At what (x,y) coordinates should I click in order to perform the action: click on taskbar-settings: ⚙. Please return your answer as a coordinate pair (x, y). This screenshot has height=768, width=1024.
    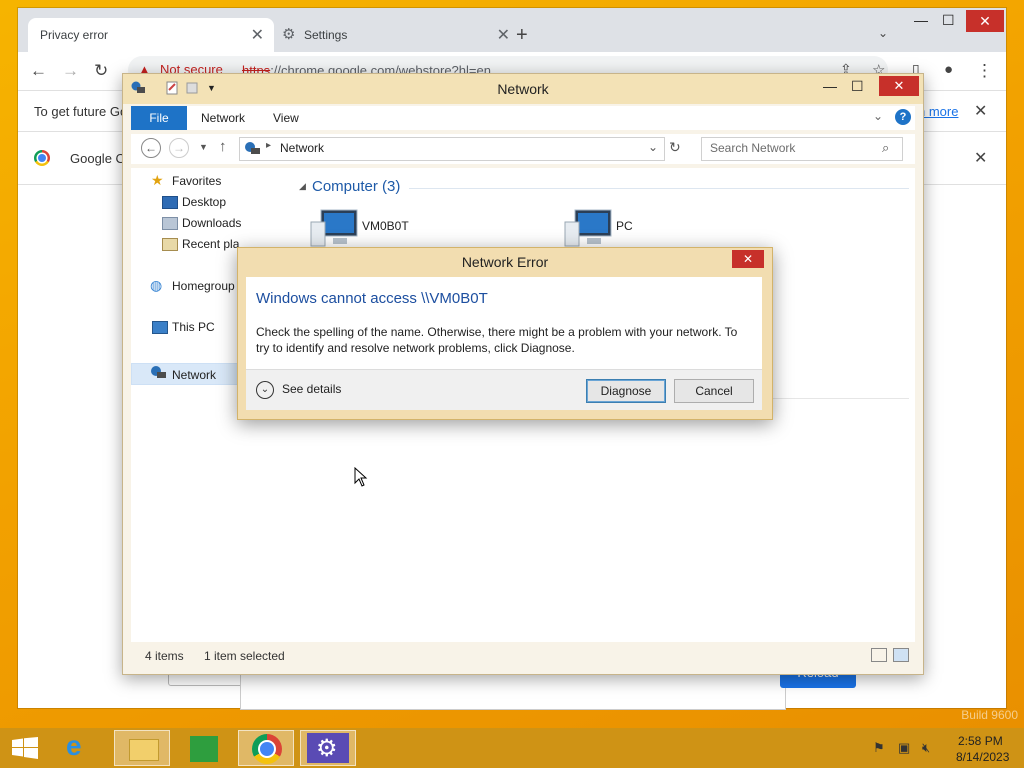
    Looking at the image, I should click on (328, 748).